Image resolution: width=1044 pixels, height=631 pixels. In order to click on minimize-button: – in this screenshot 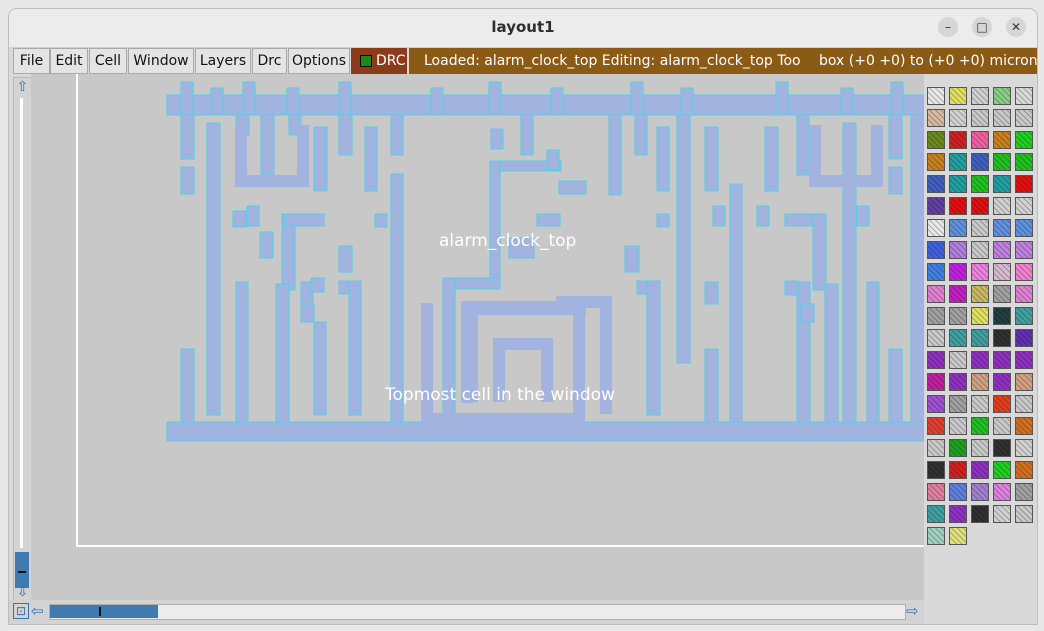, I will do `click(948, 27)`.